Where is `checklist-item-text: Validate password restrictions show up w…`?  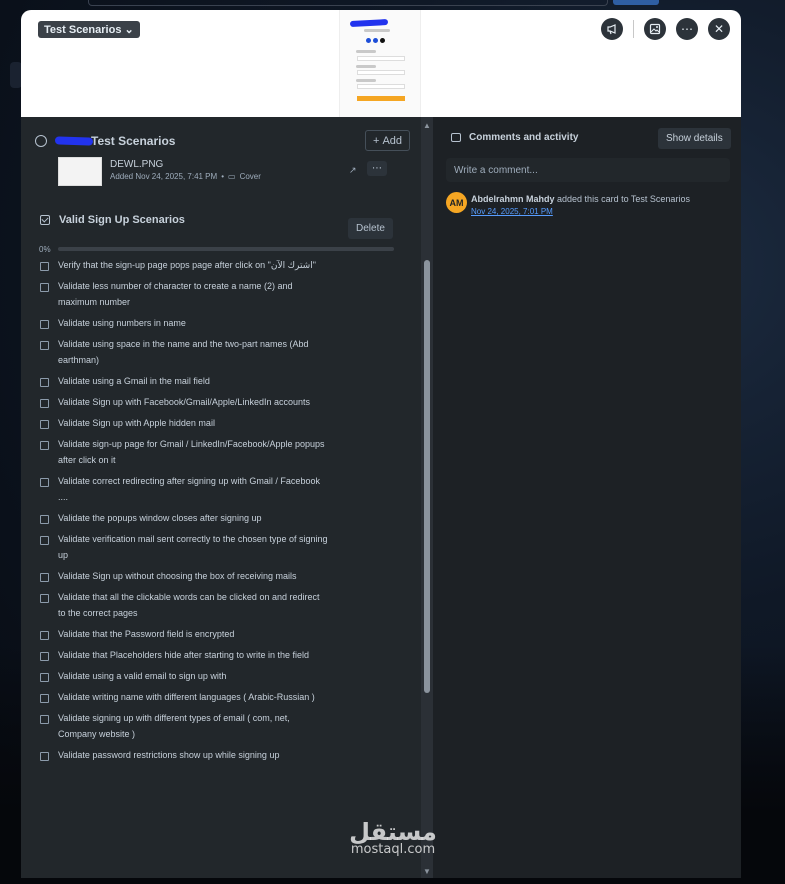
checklist-item-text: Validate password restrictions show up w… is located at coordinates (193, 755).